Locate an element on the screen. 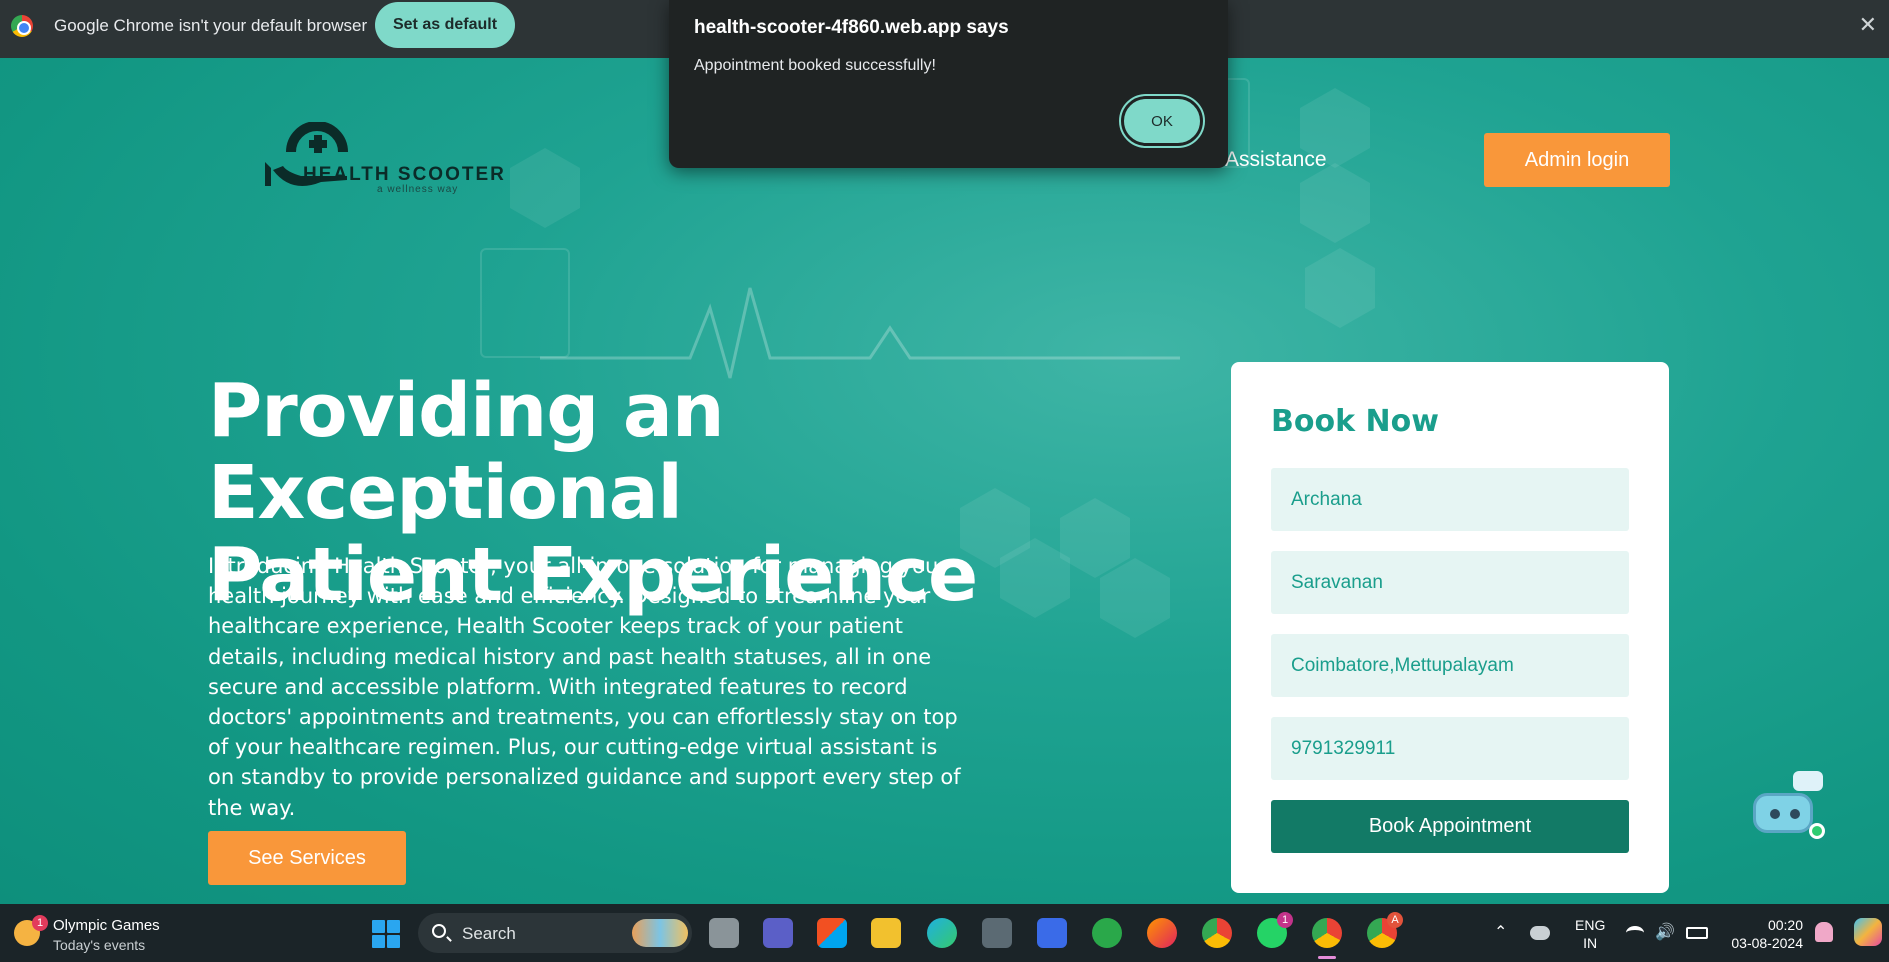 The width and height of the screenshot is (1889, 962). wifi-icon is located at coordinates (1635, 933).